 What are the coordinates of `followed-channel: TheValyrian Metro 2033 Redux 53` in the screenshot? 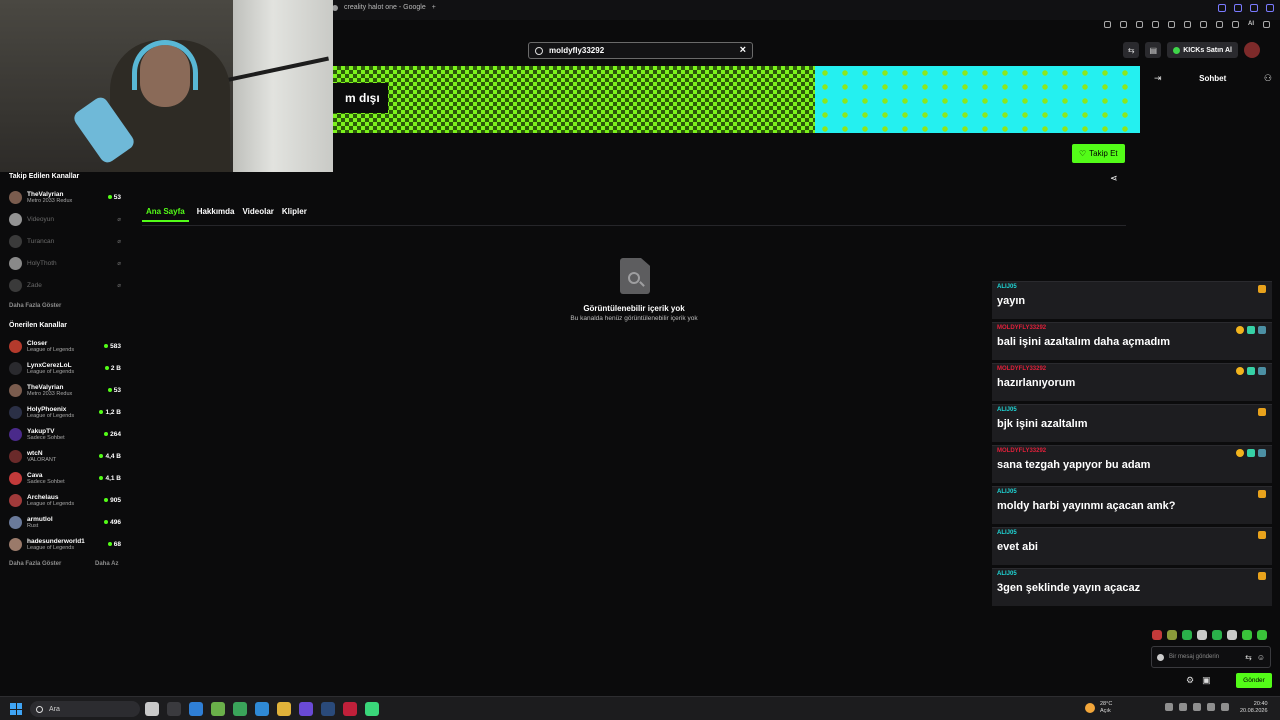 It's located at (65, 197).